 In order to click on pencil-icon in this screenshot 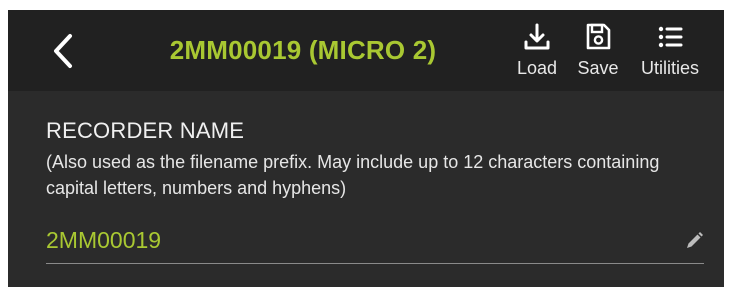, I will do `click(694, 241)`.